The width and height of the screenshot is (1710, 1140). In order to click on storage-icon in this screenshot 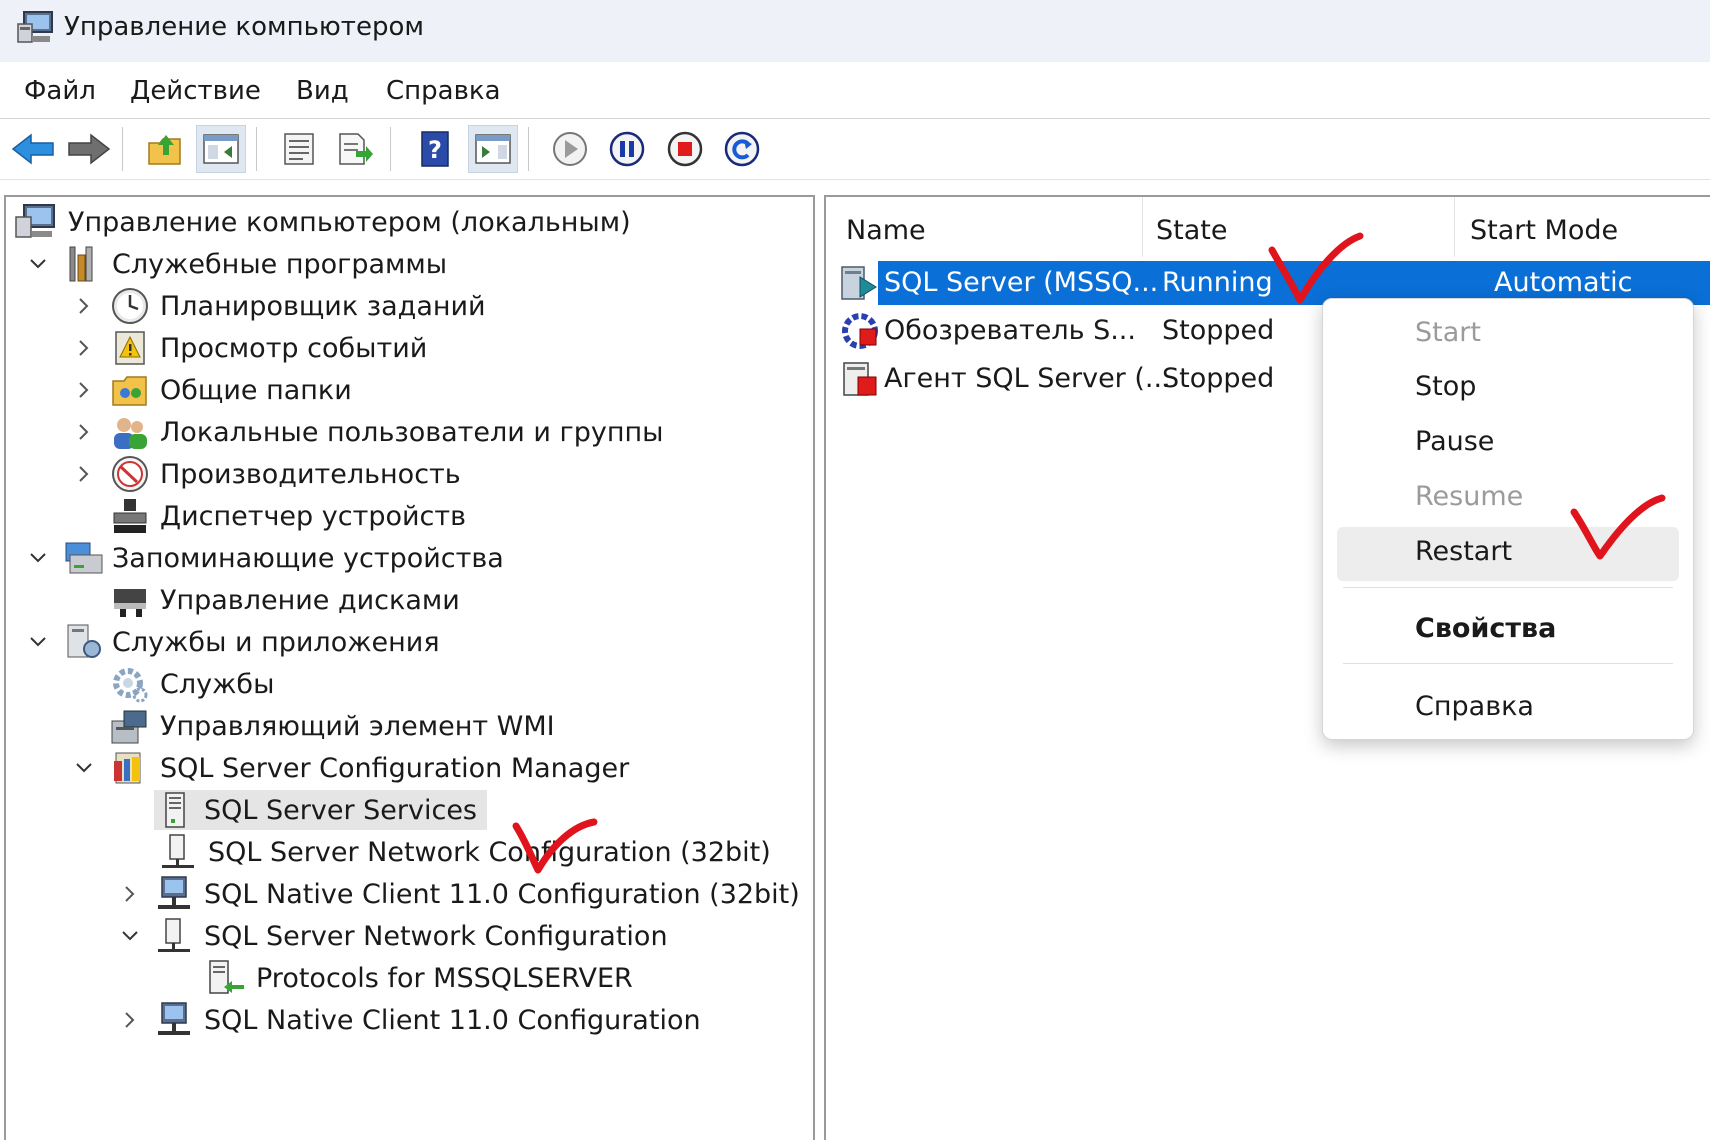, I will do `click(84, 558)`.